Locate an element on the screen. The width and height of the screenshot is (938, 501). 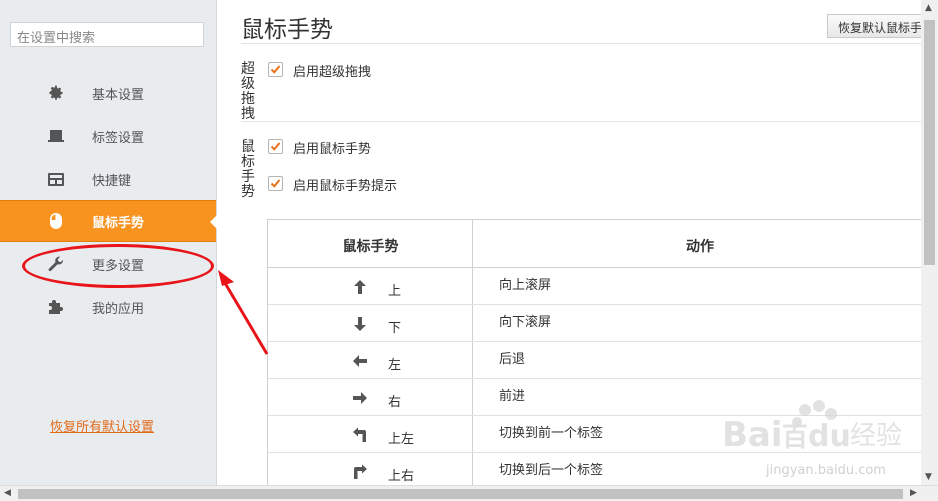
horizontal-scrollbar: ◀ ▶ is located at coordinates (469, 493).